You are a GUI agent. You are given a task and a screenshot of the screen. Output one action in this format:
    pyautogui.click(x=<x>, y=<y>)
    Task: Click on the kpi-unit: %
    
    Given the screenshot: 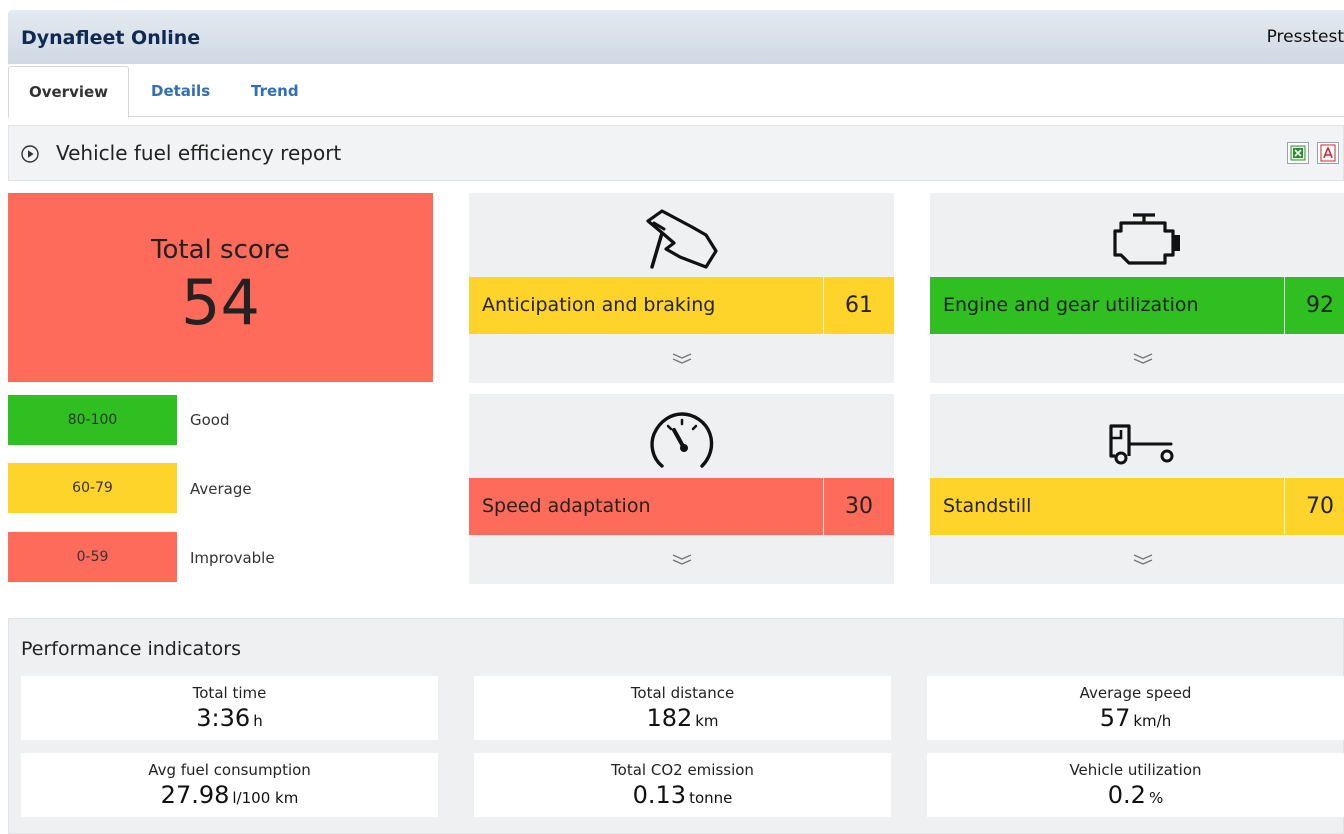 What is the action you would take?
    pyautogui.click(x=1156, y=798)
    